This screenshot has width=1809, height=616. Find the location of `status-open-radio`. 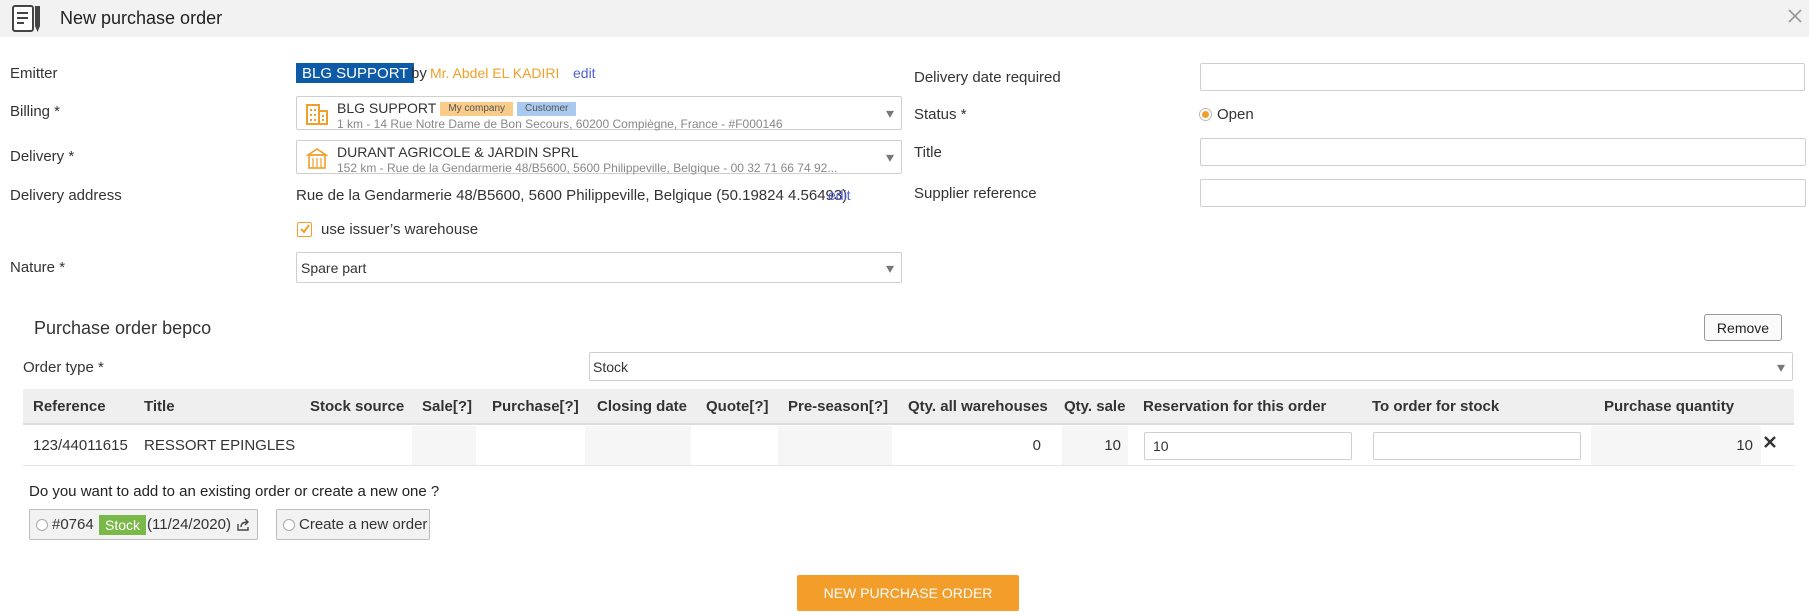

status-open-radio is located at coordinates (1205, 114).